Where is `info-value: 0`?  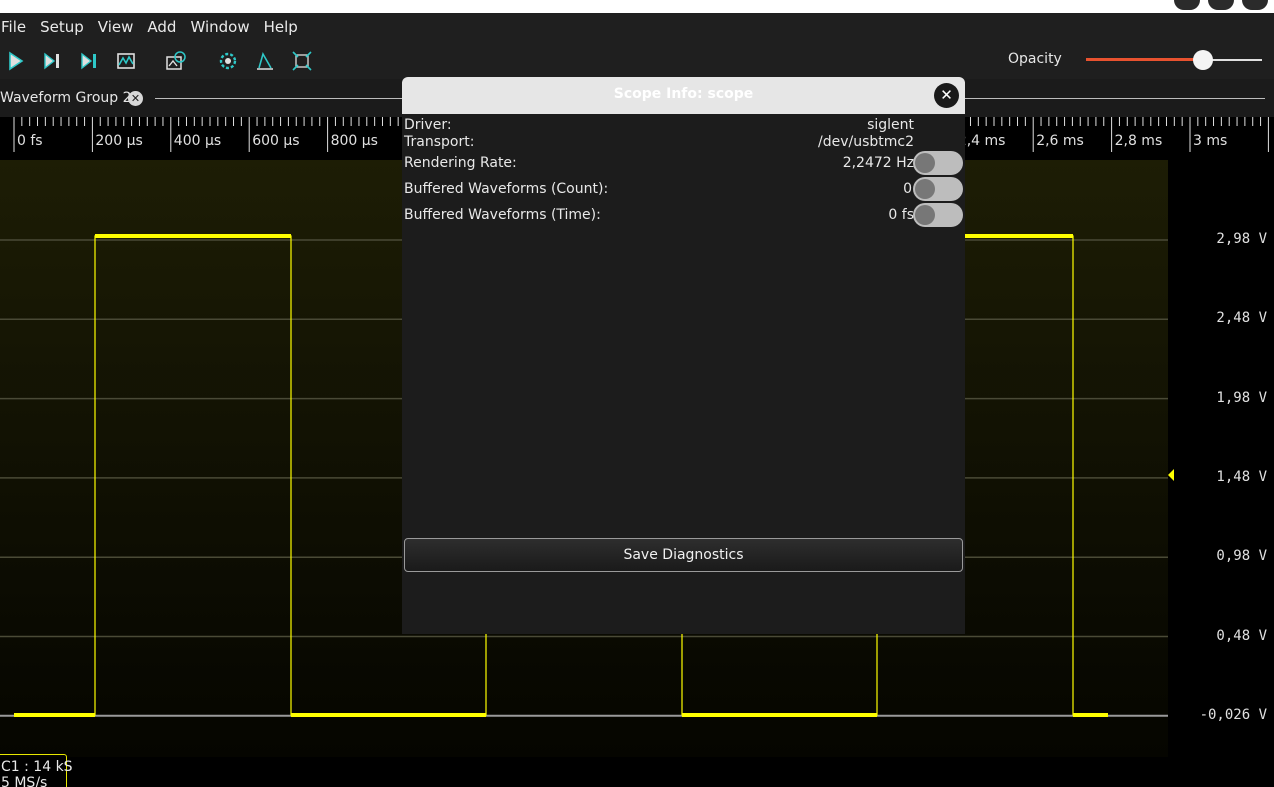
info-value: 0 is located at coordinates (907, 189).